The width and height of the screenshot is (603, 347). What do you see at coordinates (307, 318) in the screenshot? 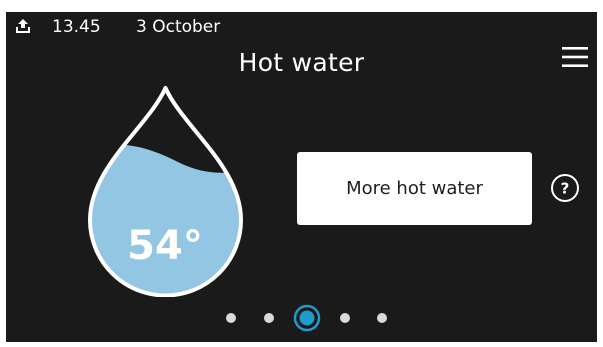
I see `page-dot-3-active` at bounding box center [307, 318].